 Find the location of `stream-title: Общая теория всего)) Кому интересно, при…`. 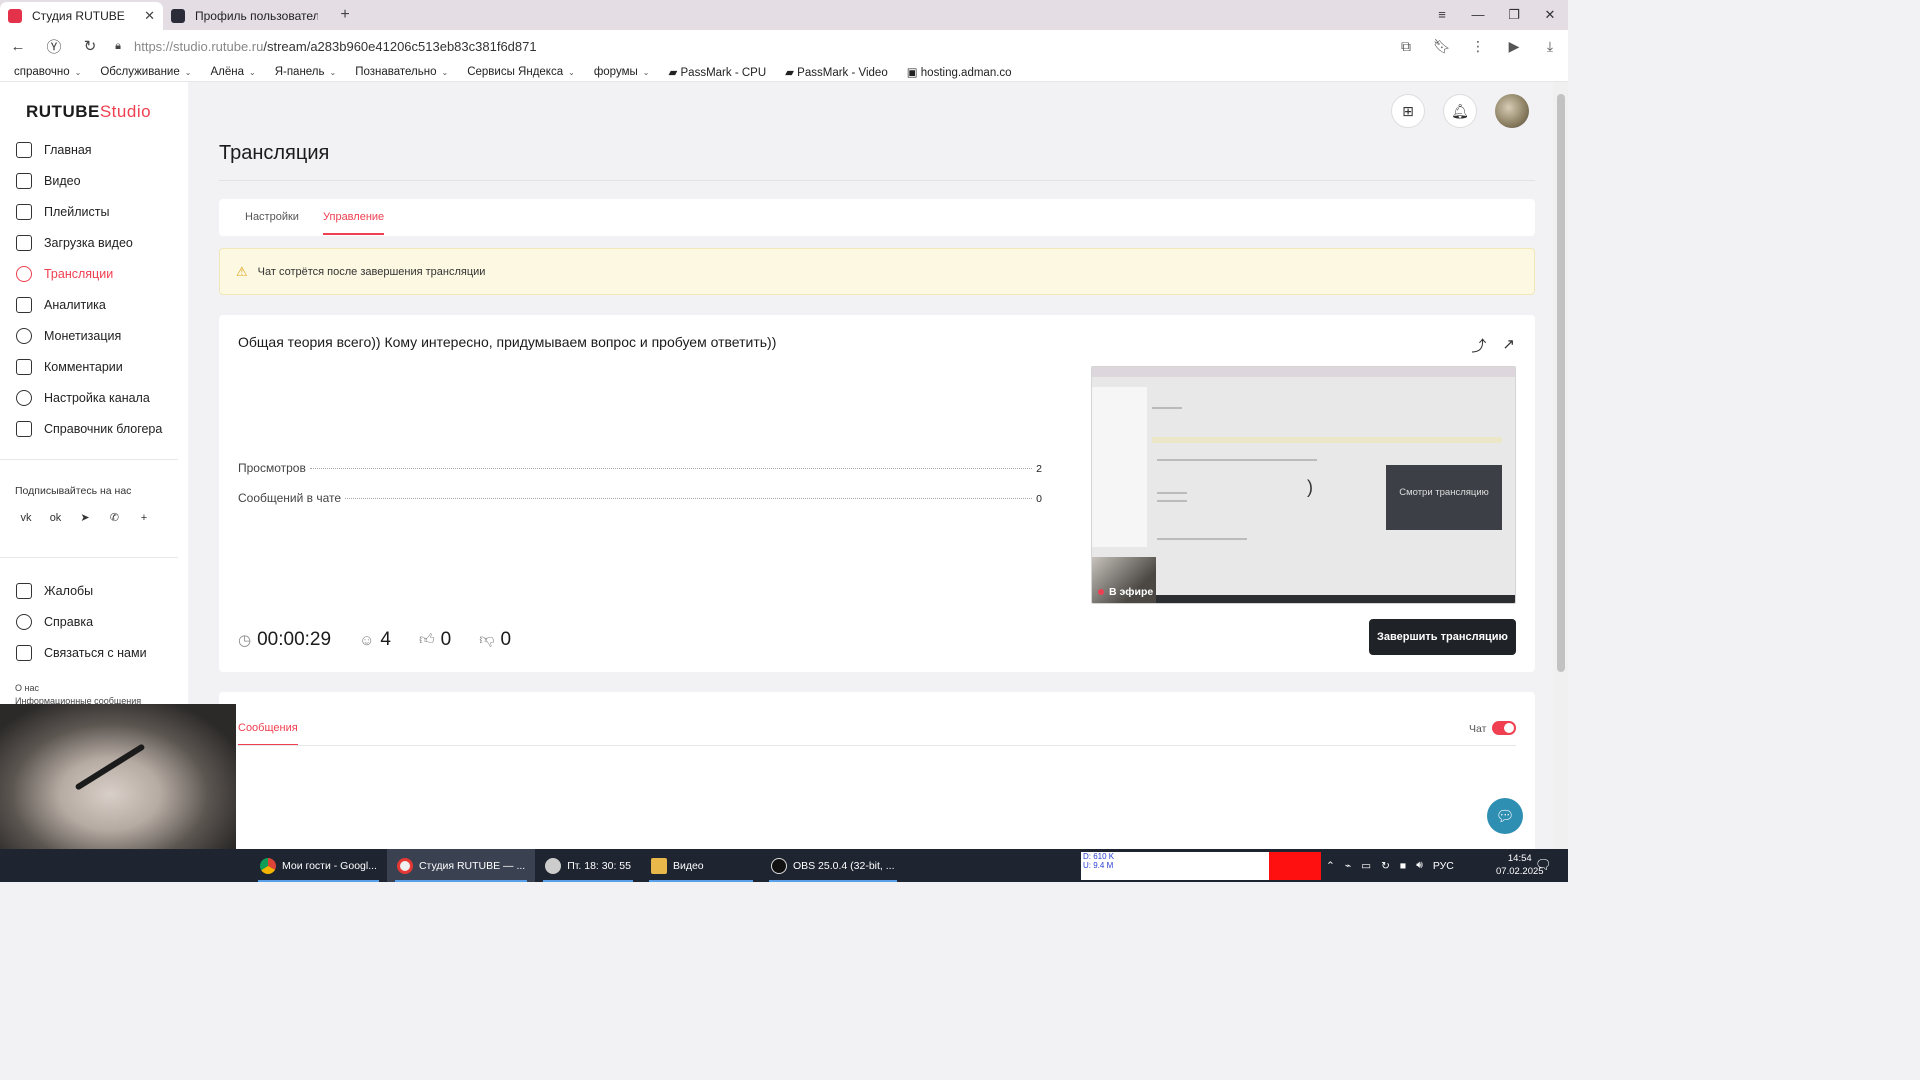

stream-title: Общая теория всего)) Кому интересно, при… is located at coordinates (507, 342).